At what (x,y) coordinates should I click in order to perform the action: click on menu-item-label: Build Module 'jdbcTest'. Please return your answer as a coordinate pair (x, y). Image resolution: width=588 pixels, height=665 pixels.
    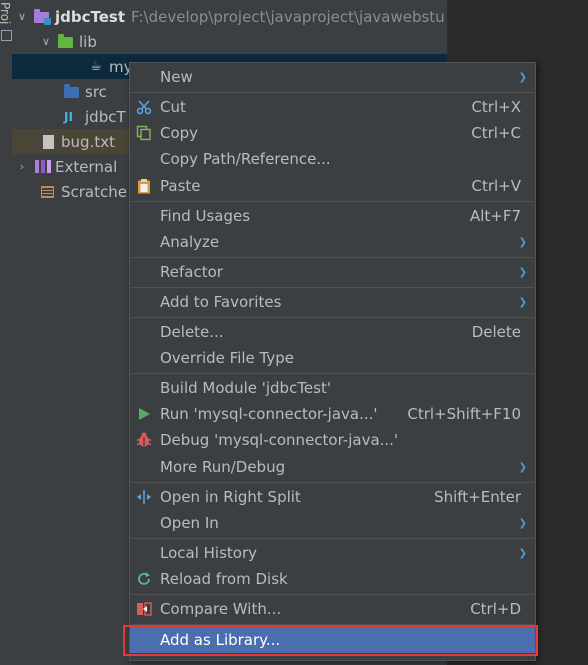
    Looking at the image, I should click on (245, 388).